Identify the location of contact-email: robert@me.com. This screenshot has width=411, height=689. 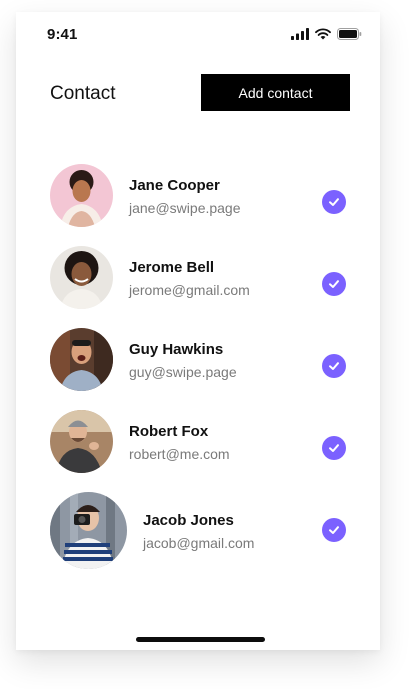
(179, 454).